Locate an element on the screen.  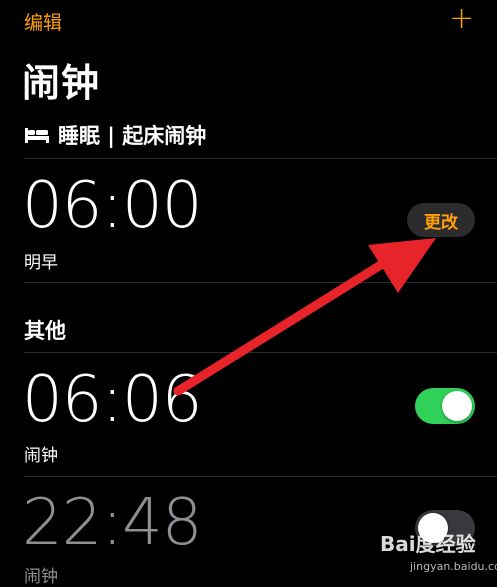
watermark-url: jingyan.baidu.com is located at coordinates (453, 566).